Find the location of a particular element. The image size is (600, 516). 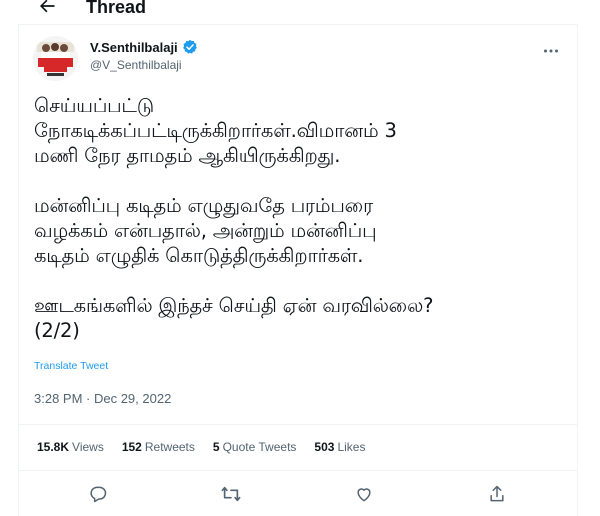

verified-badge-icon is located at coordinates (190, 47).